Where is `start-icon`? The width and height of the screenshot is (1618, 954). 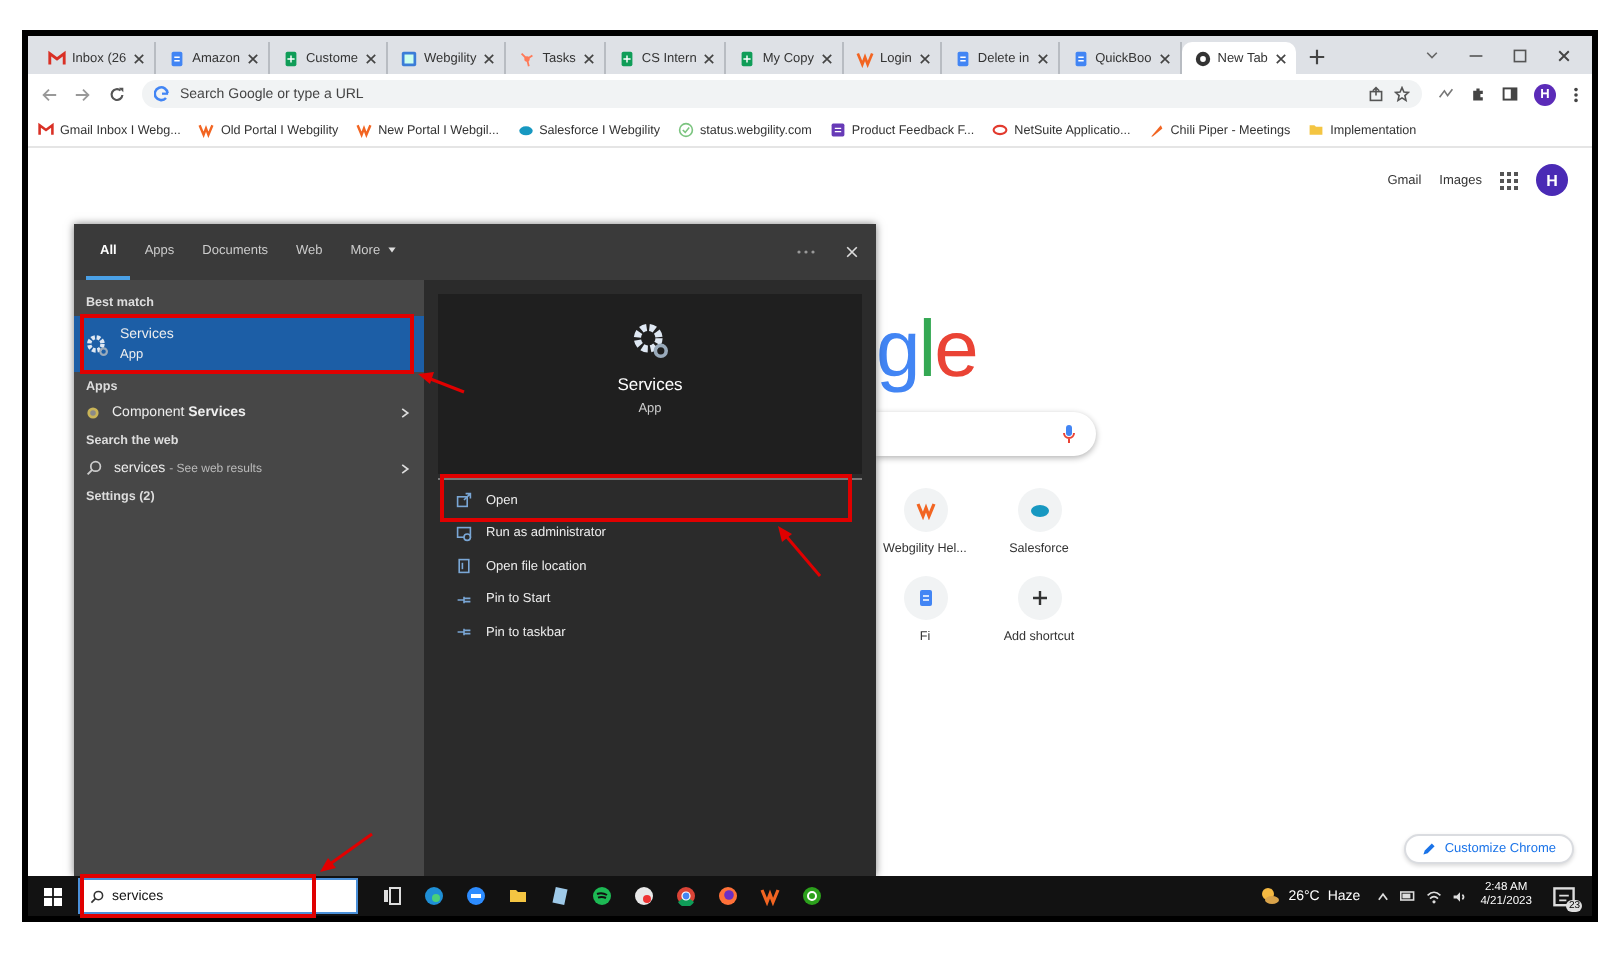 start-icon is located at coordinates (53, 896).